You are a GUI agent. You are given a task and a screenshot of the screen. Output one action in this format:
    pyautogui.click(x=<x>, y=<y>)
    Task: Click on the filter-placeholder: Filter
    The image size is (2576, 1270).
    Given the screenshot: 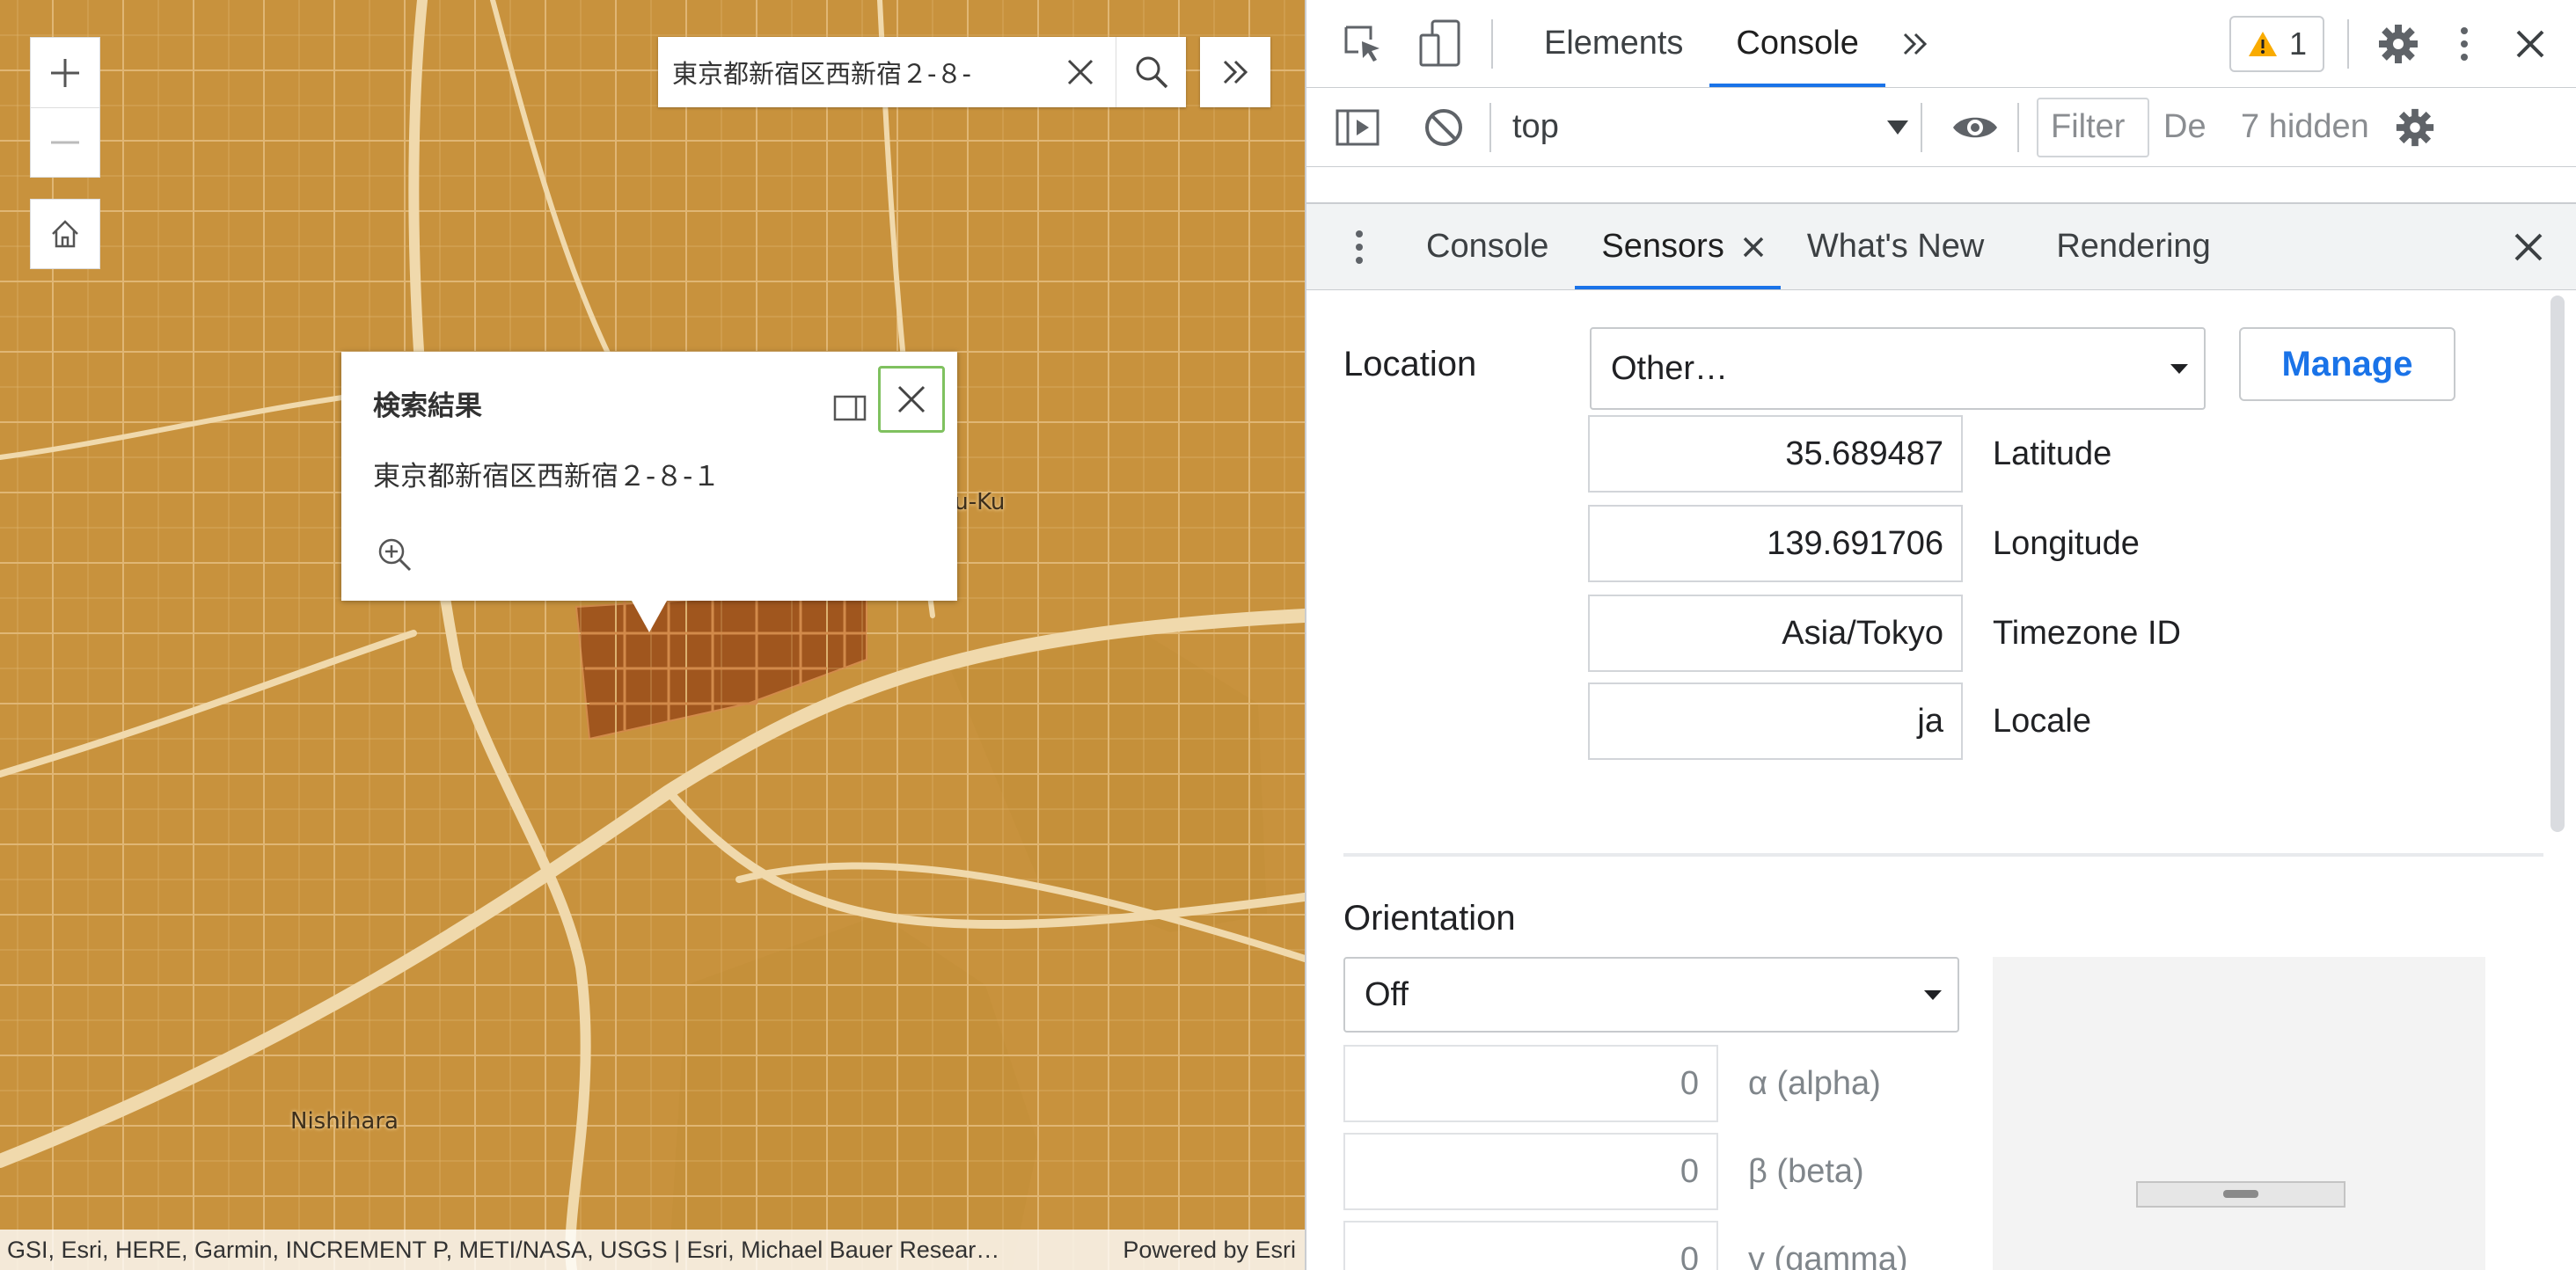 What is the action you would take?
    pyautogui.click(x=2088, y=127)
    